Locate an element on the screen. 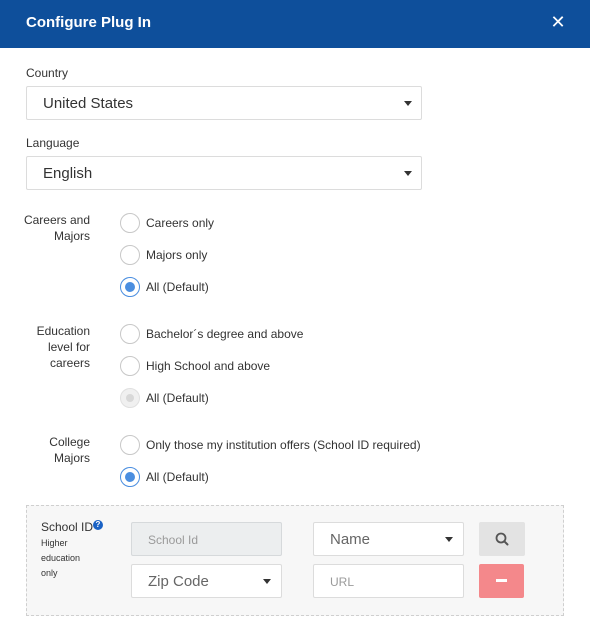  education-level-label: Education level for careers is located at coordinates (55, 347).